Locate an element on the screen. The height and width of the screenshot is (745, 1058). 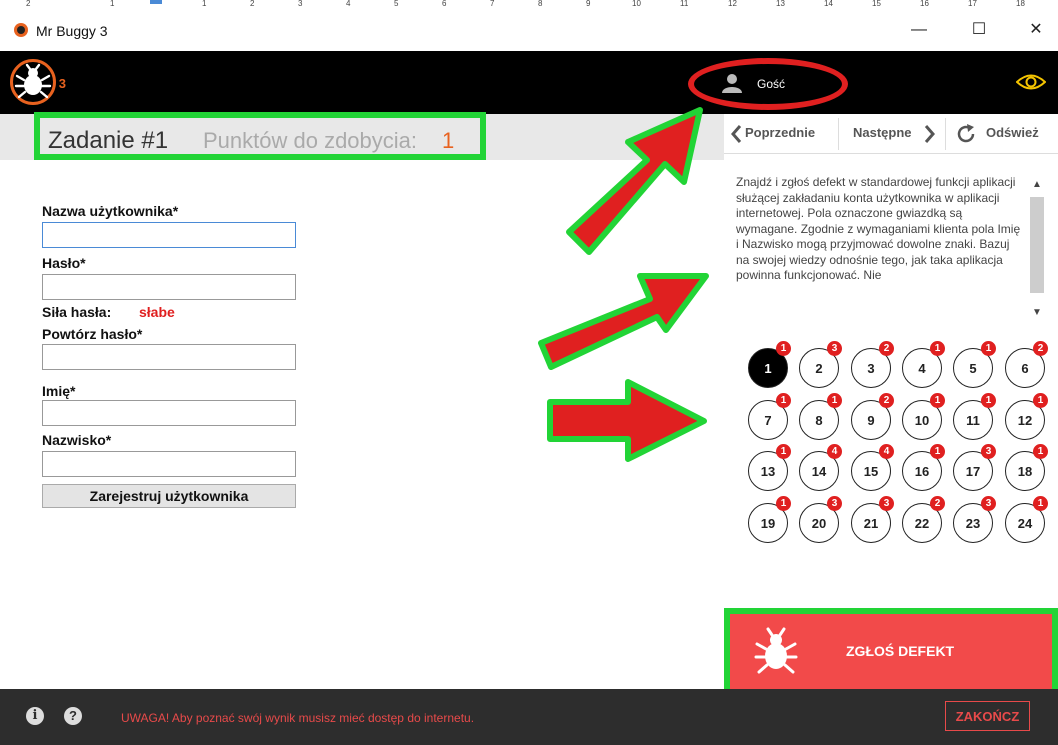
minimize-button: — is located at coordinates (919, 30).